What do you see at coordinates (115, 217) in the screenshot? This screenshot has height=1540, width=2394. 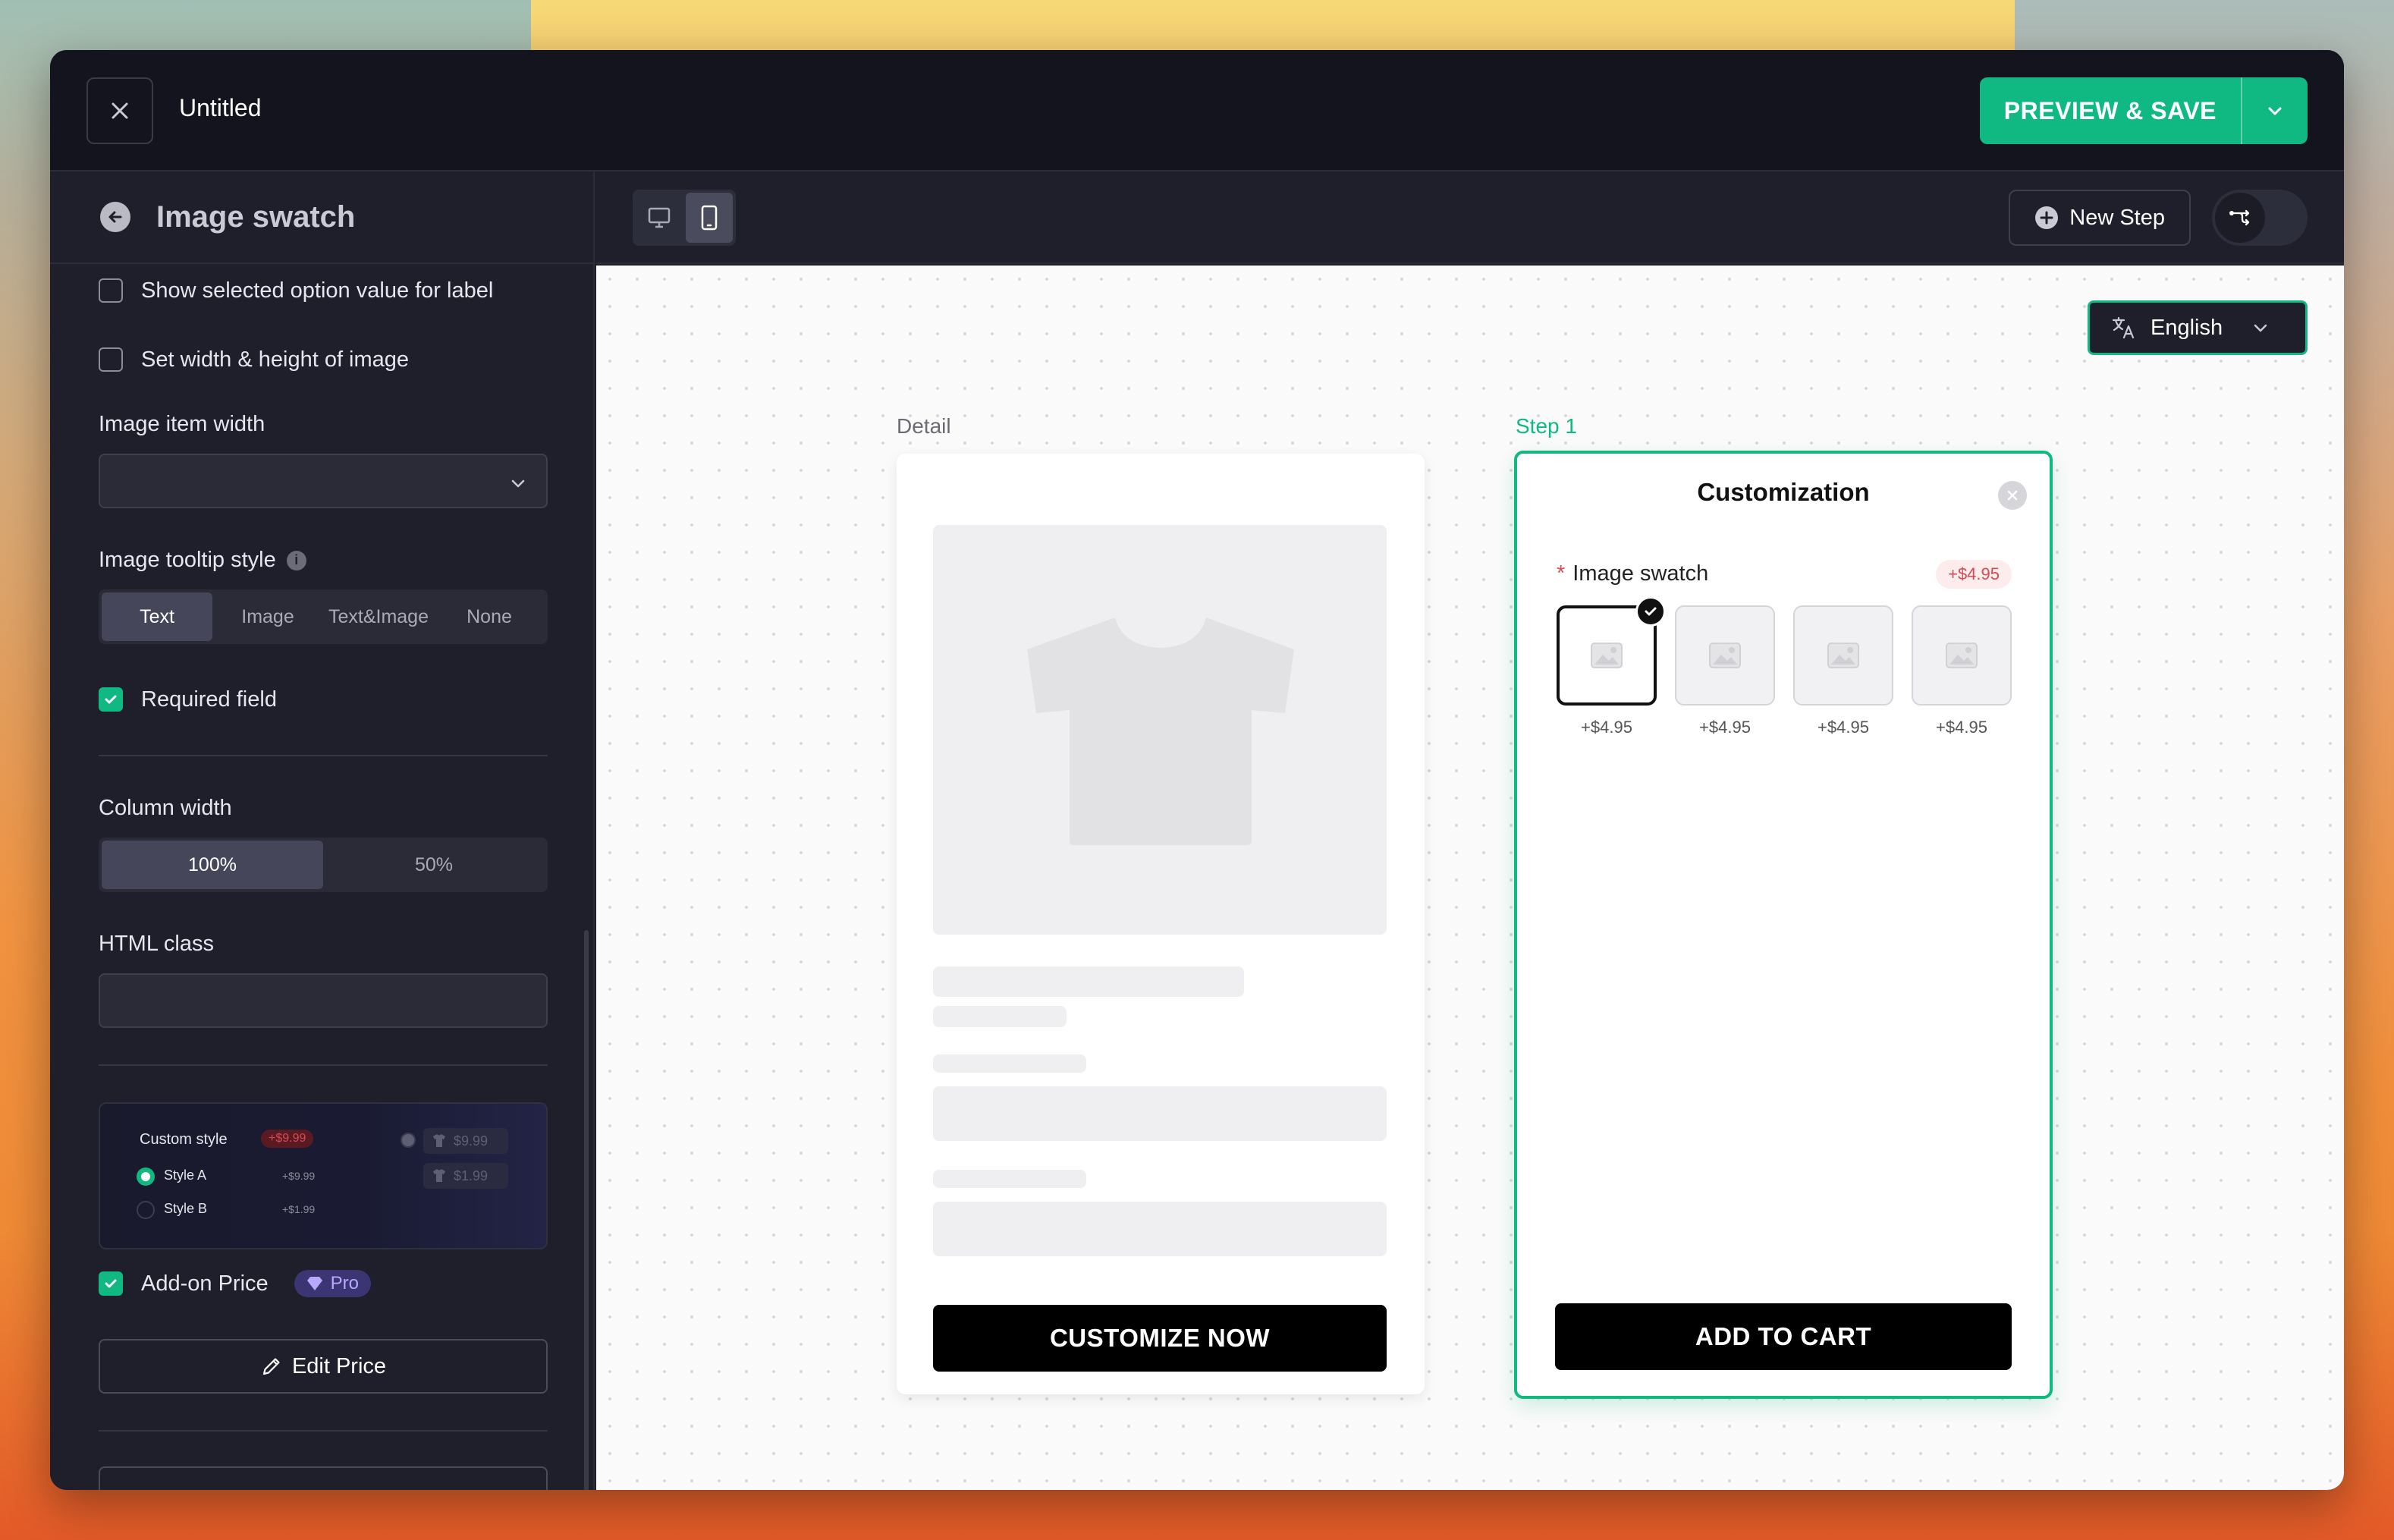 I see `back-arrow-icon` at bounding box center [115, 217].